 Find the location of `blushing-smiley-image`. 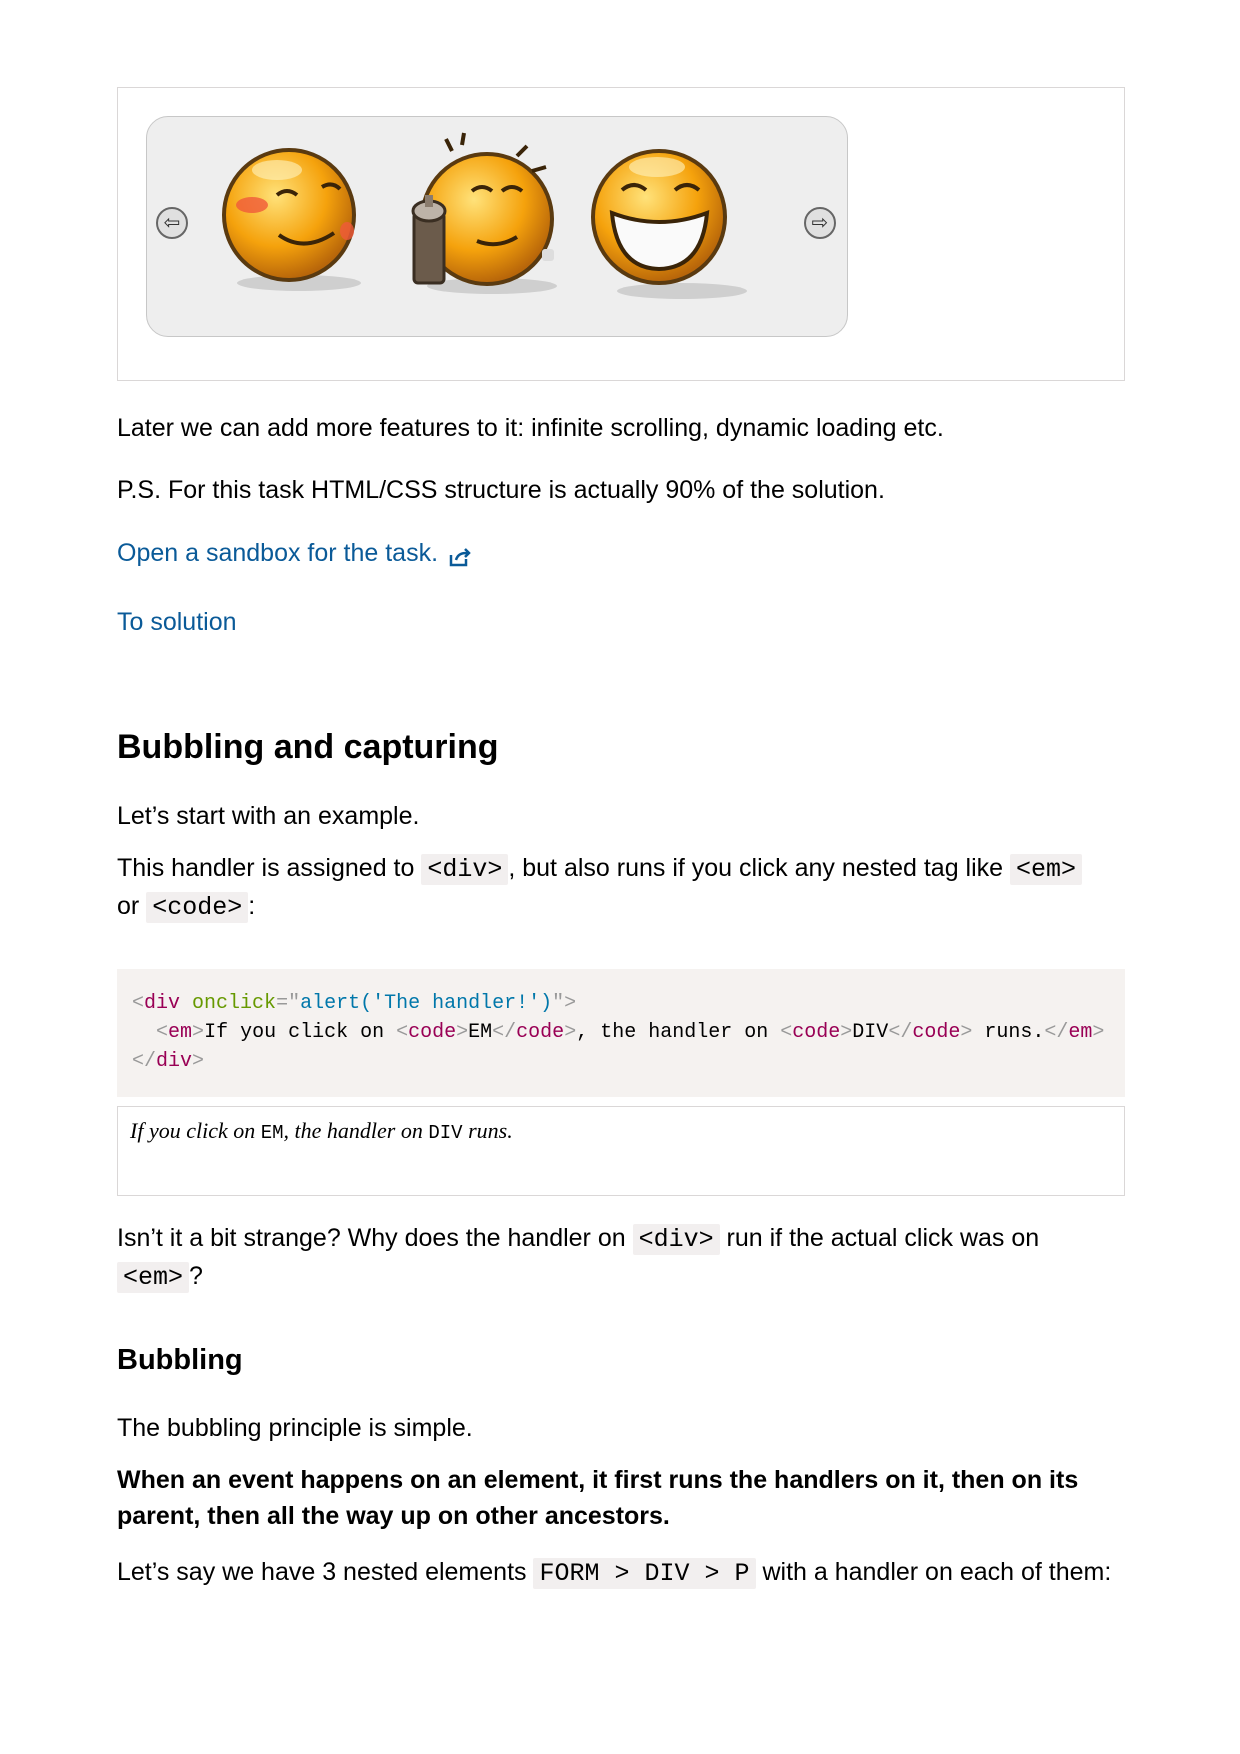

blushing-smiley-image is located at coordinates (291, 219).